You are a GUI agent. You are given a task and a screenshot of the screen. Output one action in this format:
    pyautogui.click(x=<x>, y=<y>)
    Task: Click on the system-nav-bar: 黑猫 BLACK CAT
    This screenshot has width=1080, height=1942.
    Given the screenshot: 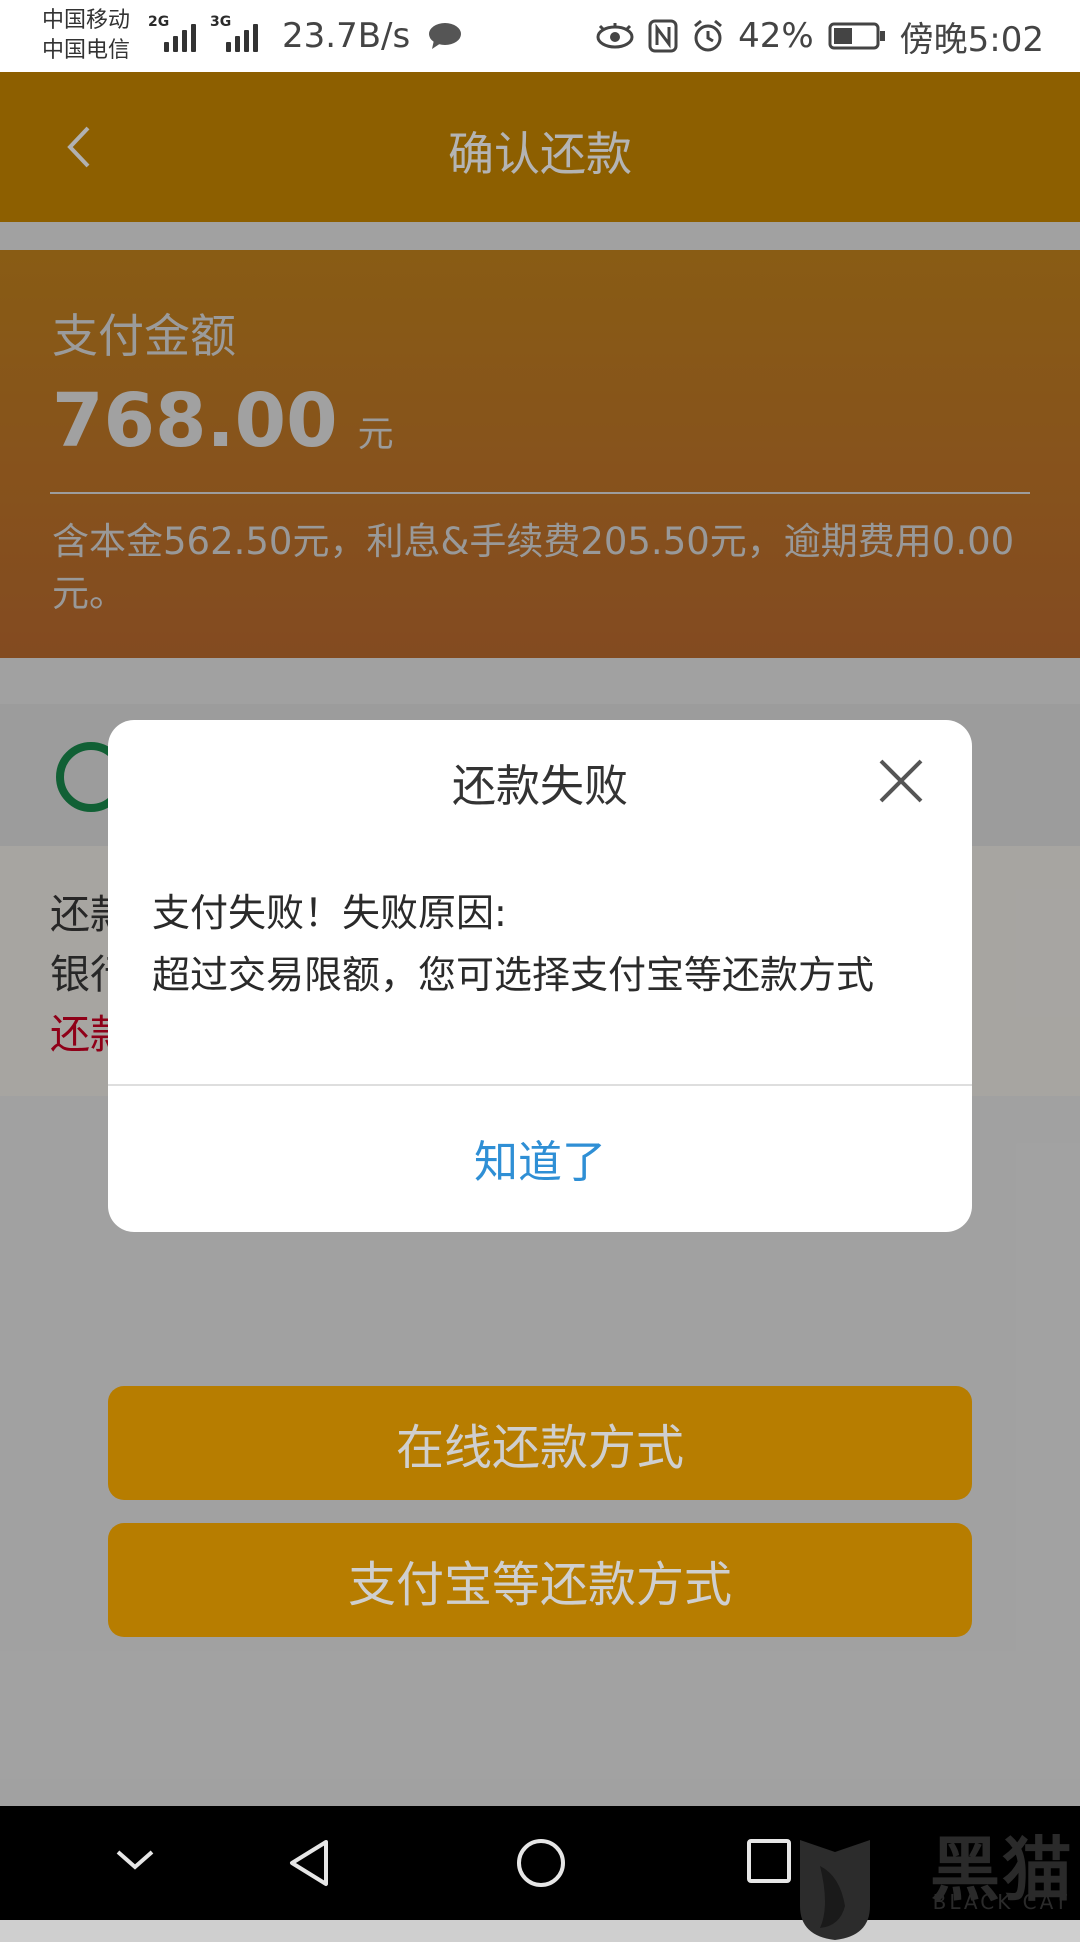 What is the action you would take?
    pyautogui.click(x=540, y=1873)
    